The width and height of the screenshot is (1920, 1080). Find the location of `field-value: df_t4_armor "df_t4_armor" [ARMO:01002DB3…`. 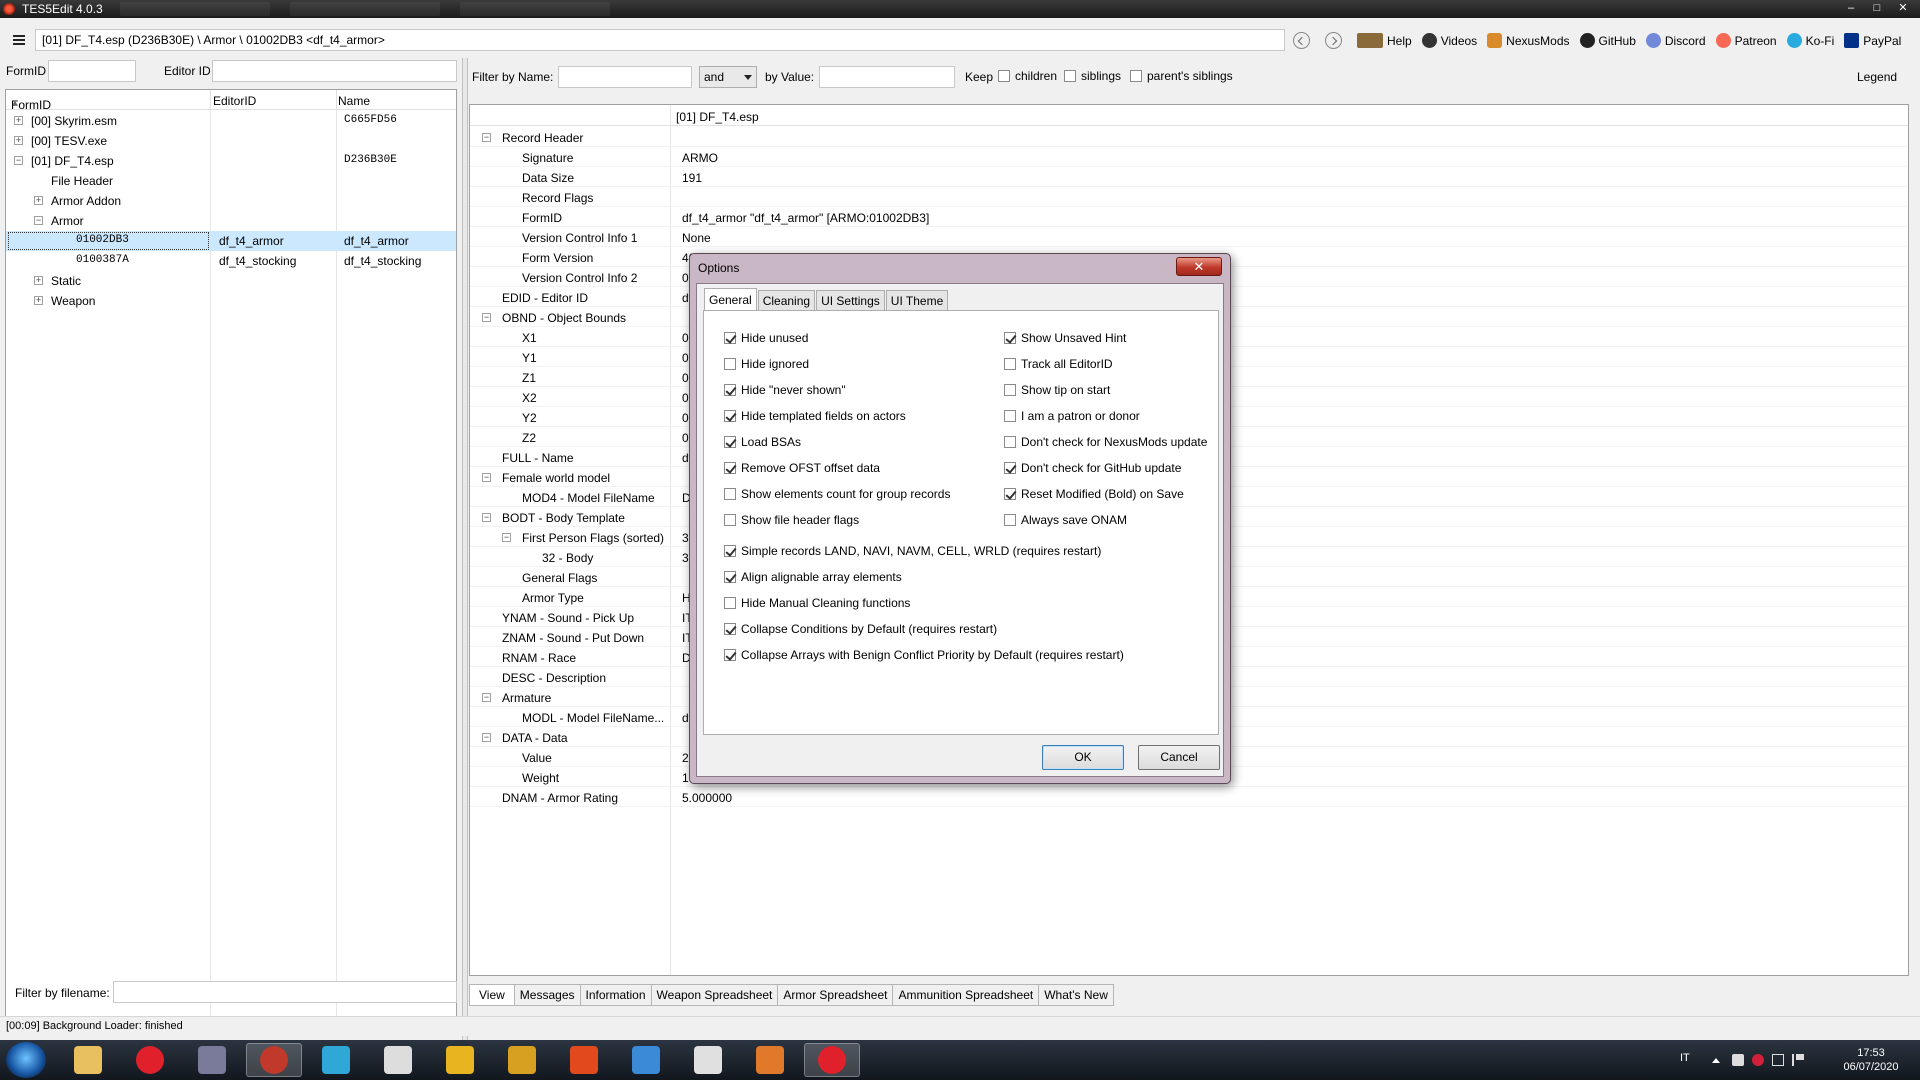

field-value: df_t4_armor "df_t4_armor" [ARMO:01002DB3… is located at coordinates (805, 218).